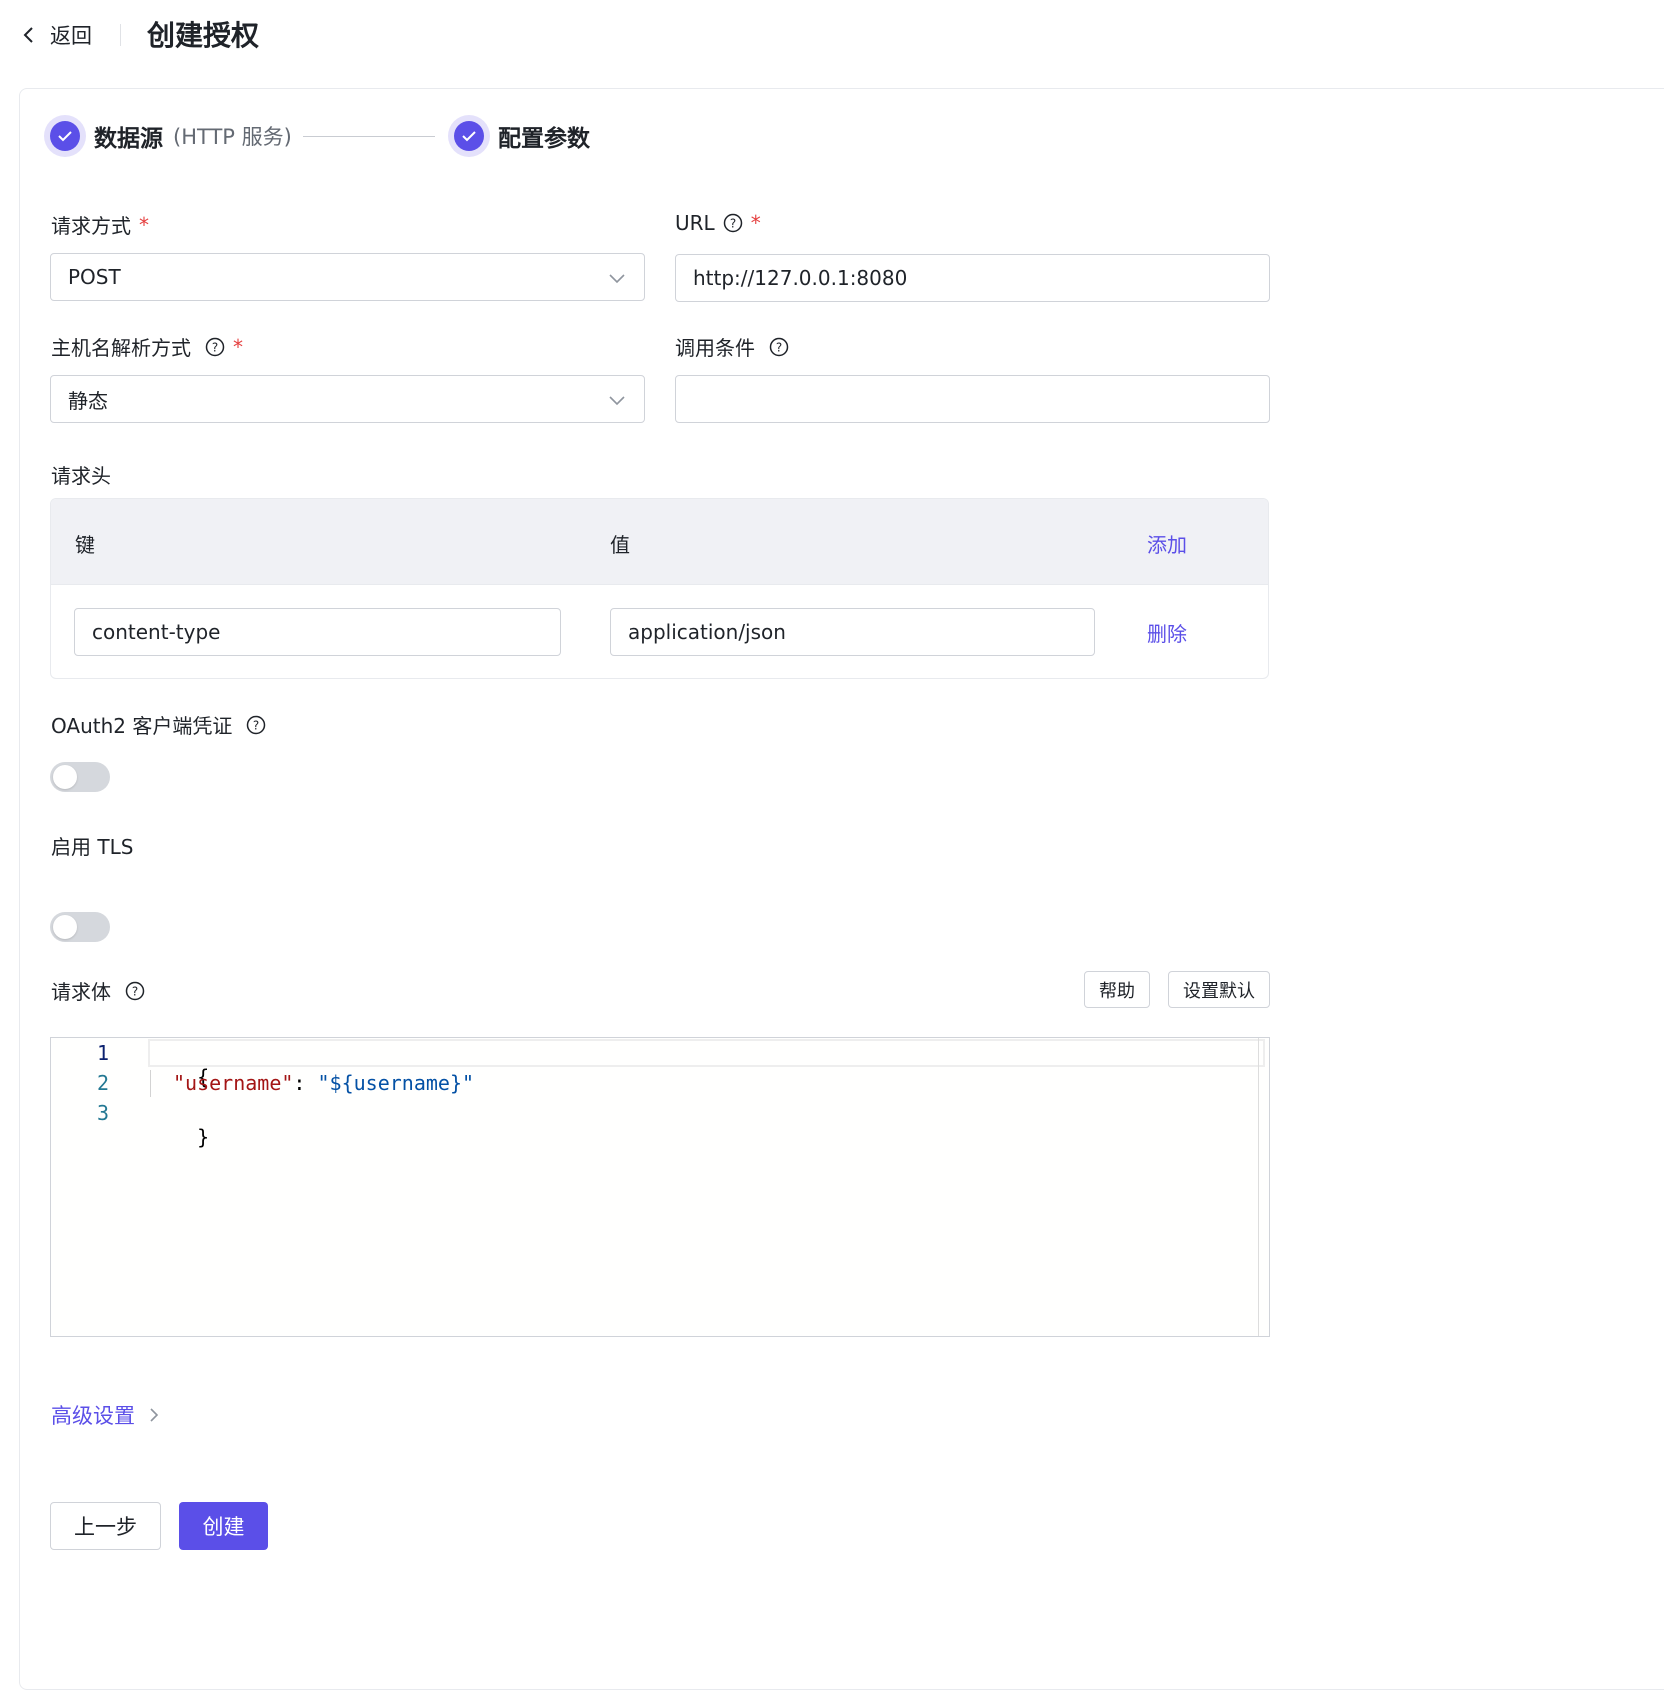 The image size is (1664, 1690). What do you see at coordinates (660, 1187) in the screenshot?
I see `code-editor: 1 2 3 { "username": "${username}" }` at bounding box center [660, 1187].